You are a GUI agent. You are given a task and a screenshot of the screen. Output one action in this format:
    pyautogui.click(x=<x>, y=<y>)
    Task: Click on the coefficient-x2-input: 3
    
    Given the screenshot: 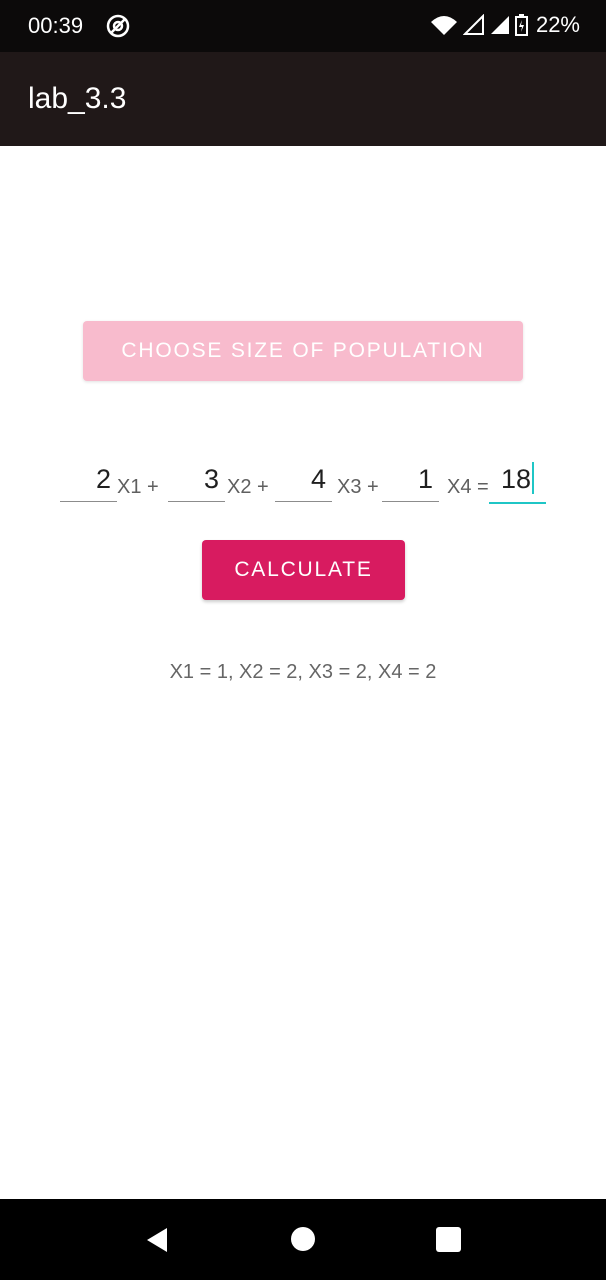 What is the action you would take?
    pyautogui.click(x=196, y=481)
    